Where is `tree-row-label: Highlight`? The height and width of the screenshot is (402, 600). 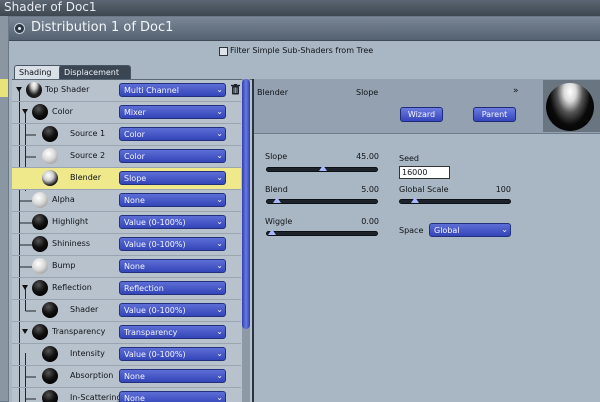
tree-row-label: Highlight is located at coordinates (70, 221).